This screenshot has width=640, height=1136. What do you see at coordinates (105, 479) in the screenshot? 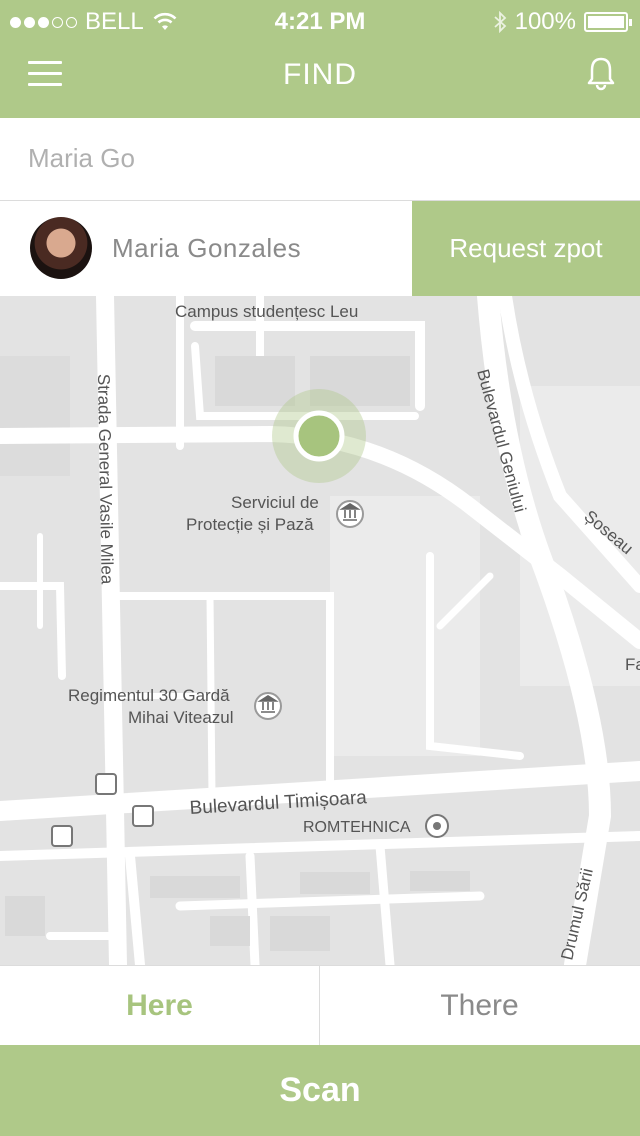
I see `map-label-strada: Strada General Vasile Milea` at bounding box center [105, 479].